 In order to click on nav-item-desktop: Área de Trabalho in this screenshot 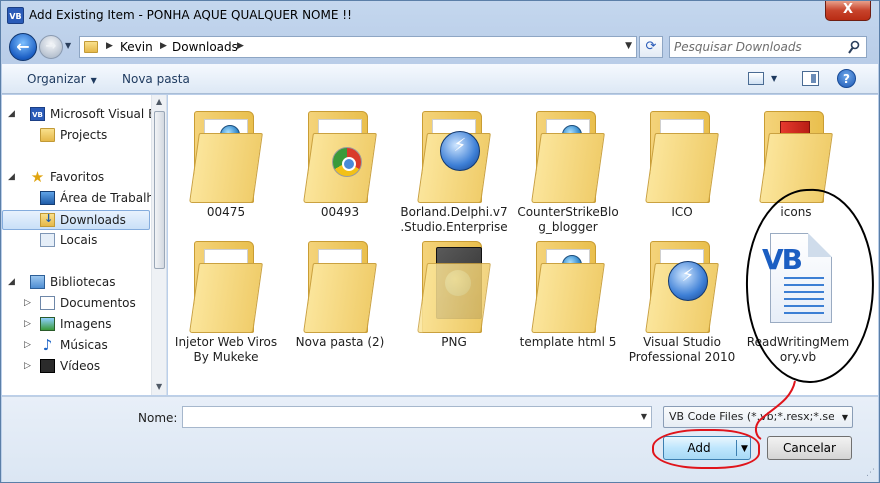, I will do `click(81, 199)`.